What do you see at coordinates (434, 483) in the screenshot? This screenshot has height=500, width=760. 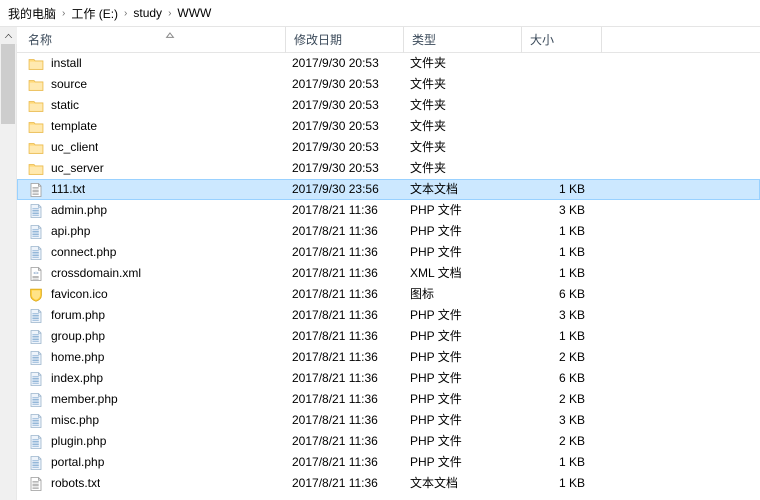 I see `file-type-cell: 文本文档` at bounding box center [434, 483].